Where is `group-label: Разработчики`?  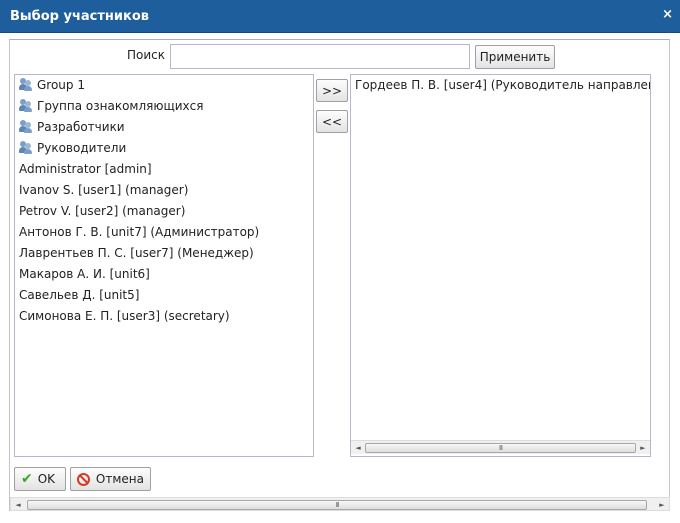 group-label: Разработчики is located at coordinates (81, 127).